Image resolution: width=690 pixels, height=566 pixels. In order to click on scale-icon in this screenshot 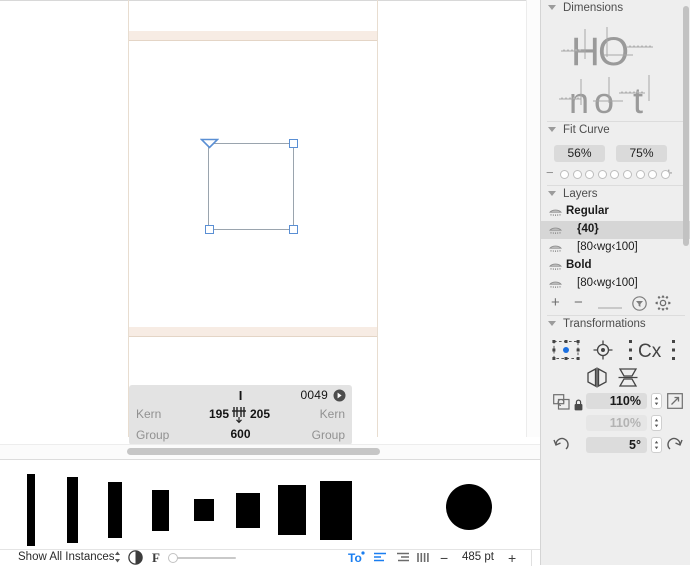, I will do `click(561, 402)`.